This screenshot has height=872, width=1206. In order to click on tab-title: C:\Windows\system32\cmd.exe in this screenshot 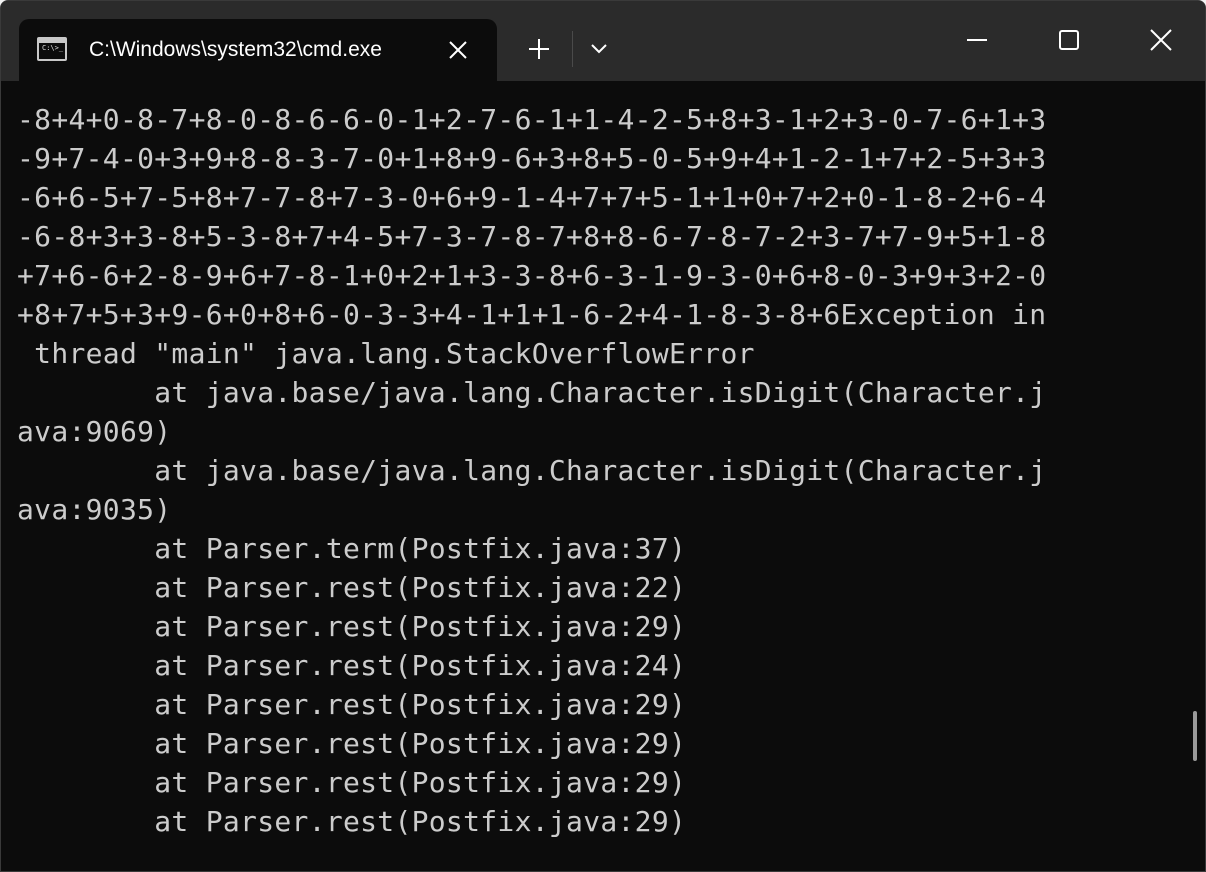, I will do `click(235, 49)`.